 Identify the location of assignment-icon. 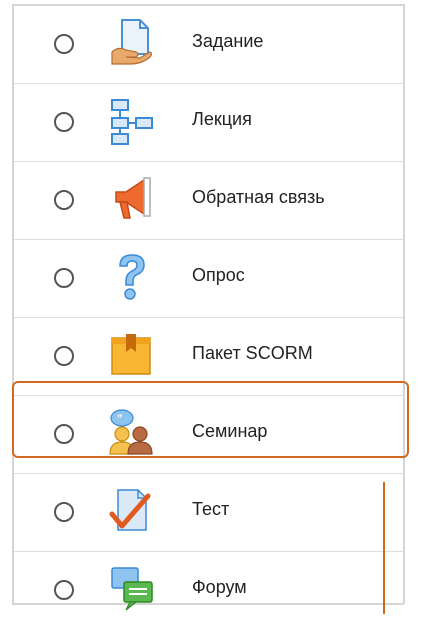
(131, 43).